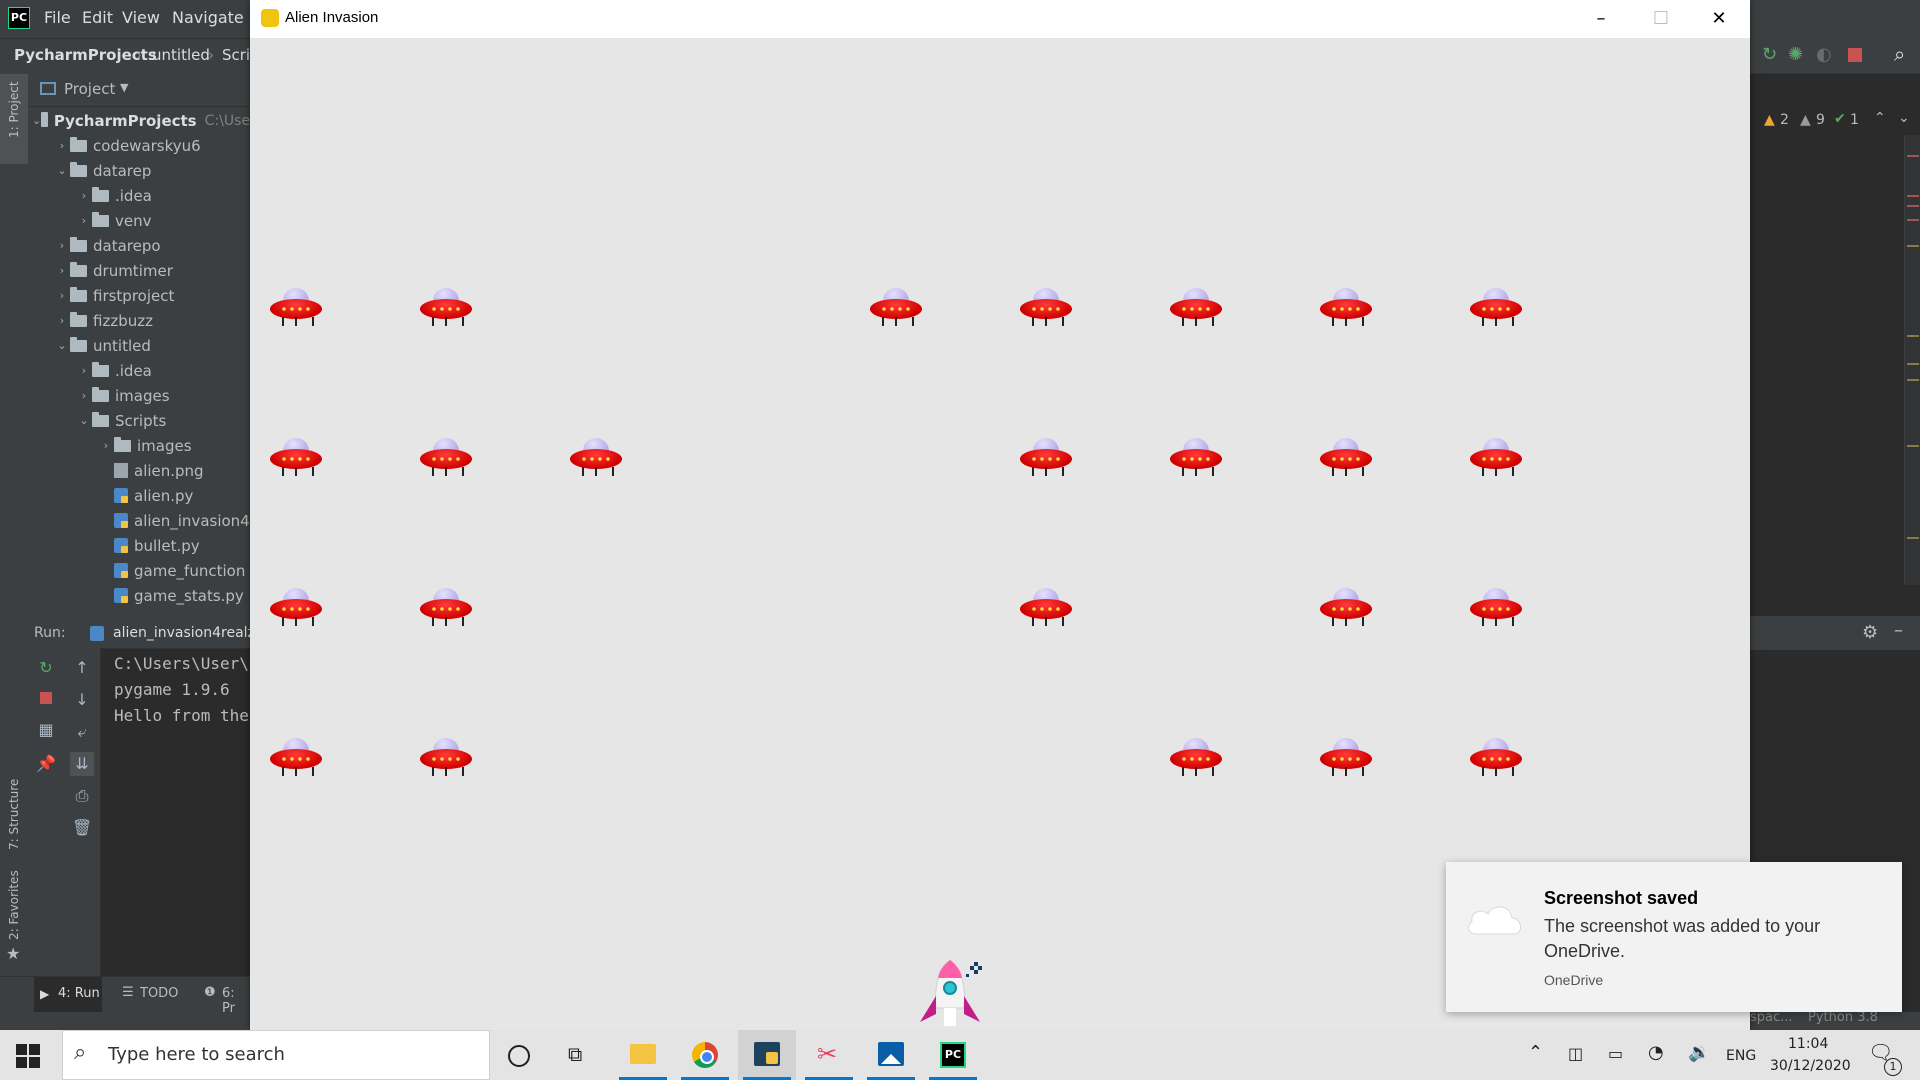  Describe the element at coordinates (1795, 54) in the screenshot. I see `debug-icon: ✺` at that location.